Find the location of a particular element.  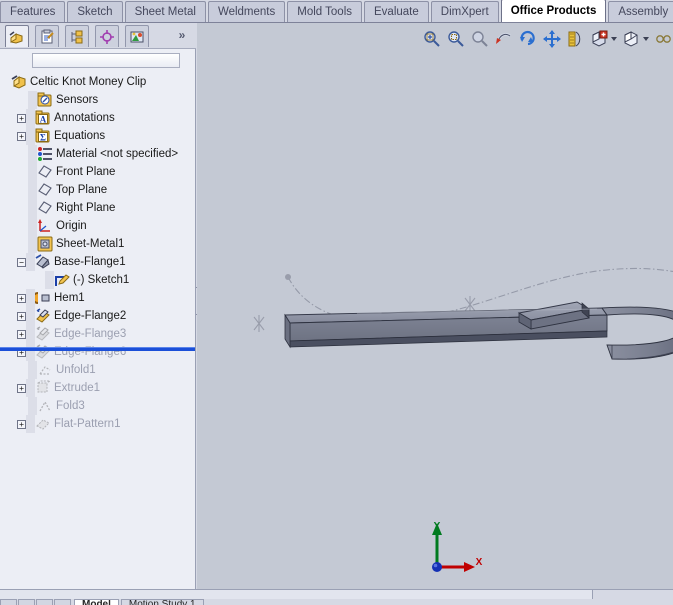

tree-root-item: Celtic Knot Money Clip is located at coordinates (97, 82).